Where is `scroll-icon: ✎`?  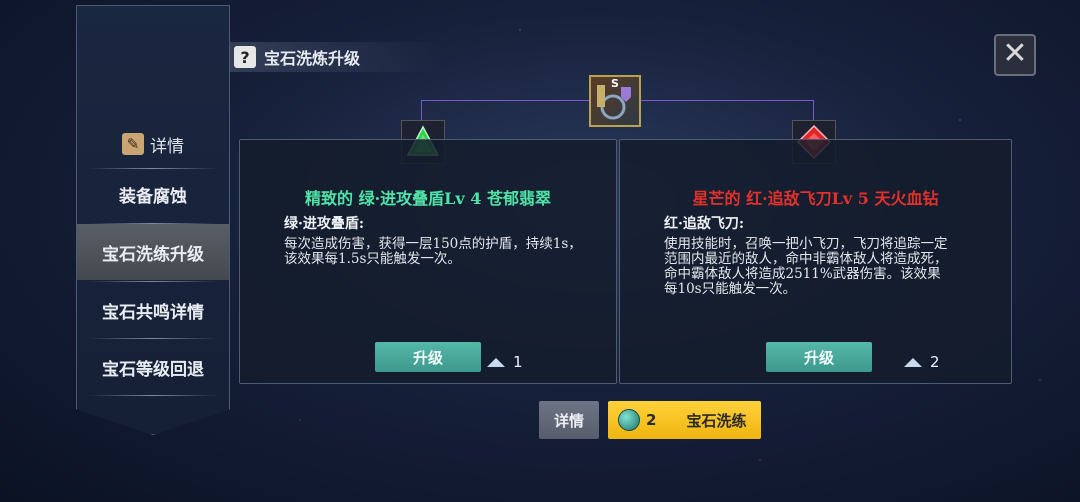
scroll-icon: ✎ is located at coordinates (133, 144).